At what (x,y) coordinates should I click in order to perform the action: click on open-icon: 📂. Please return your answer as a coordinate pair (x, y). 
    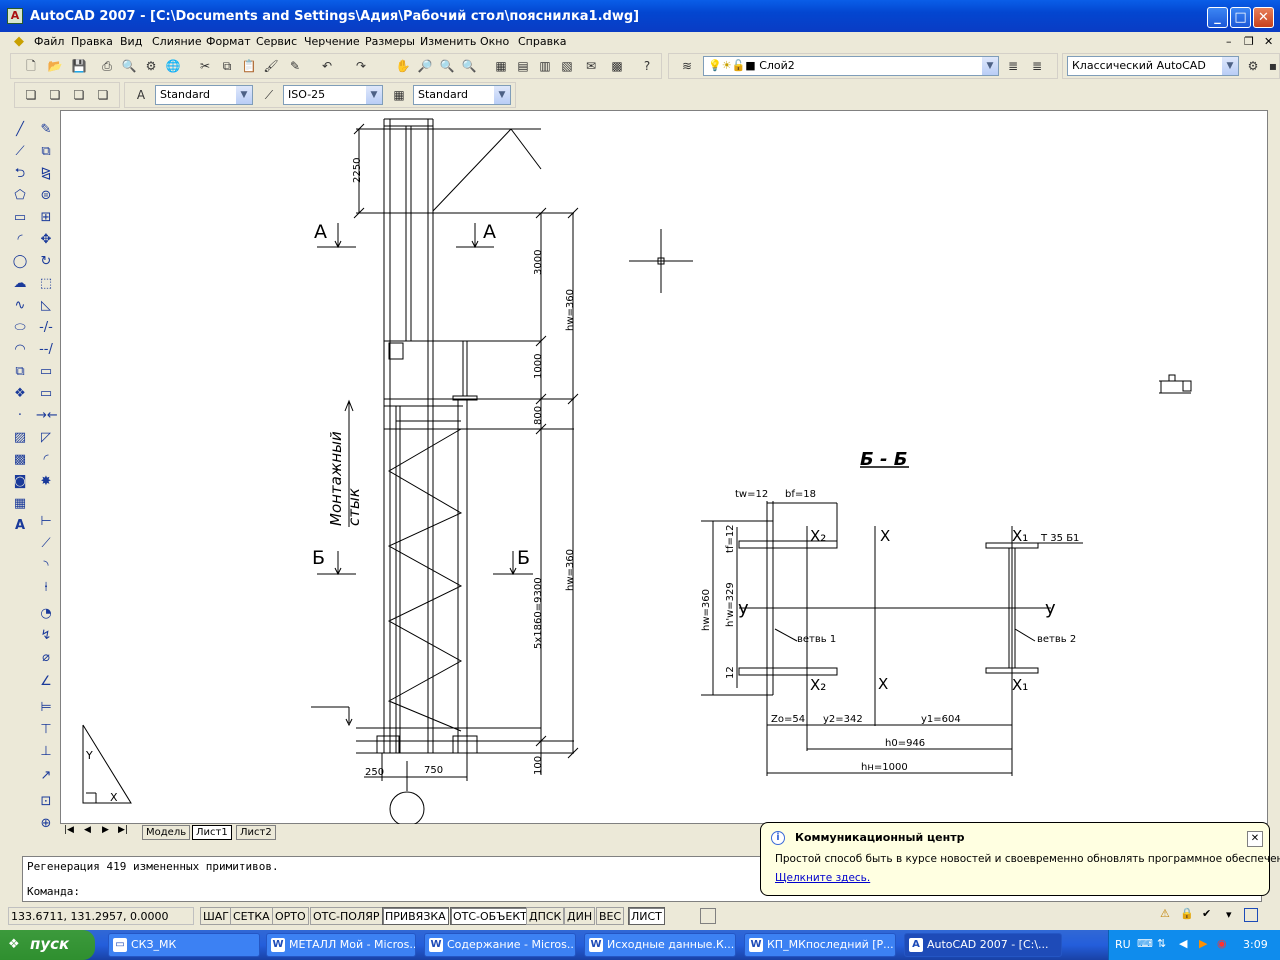
    Looking at the image, I should click on (55, 66).